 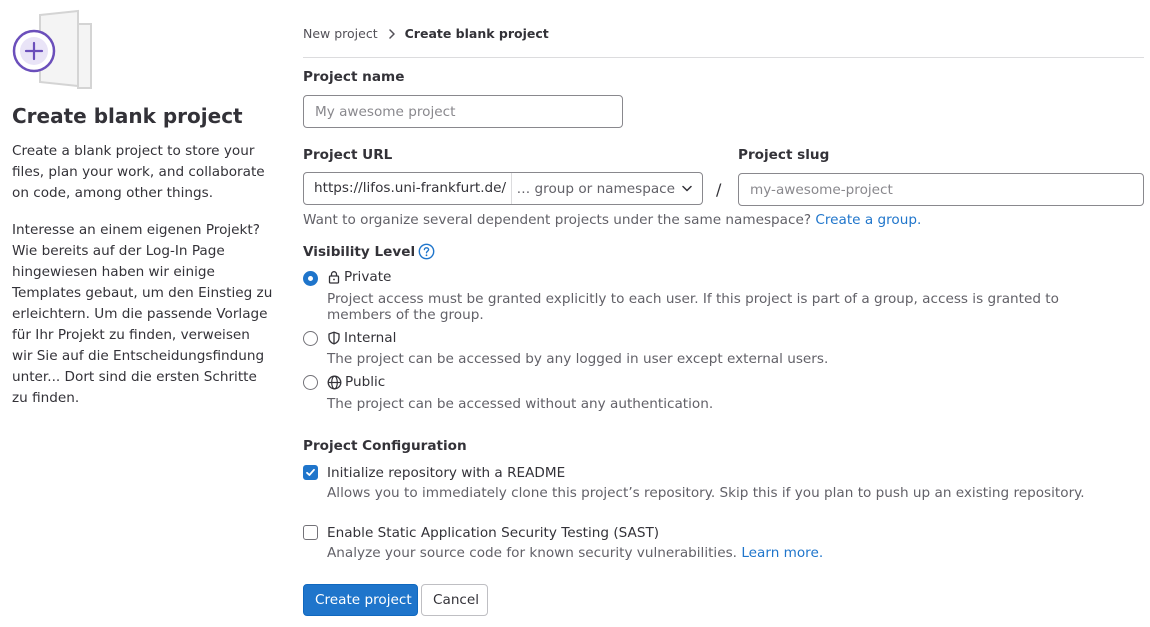 What do you see at coordinates (595, 188) in the screenshot?
I see `namespace-dropdown-label: … group or namespace` at bounding box center [595, 188].